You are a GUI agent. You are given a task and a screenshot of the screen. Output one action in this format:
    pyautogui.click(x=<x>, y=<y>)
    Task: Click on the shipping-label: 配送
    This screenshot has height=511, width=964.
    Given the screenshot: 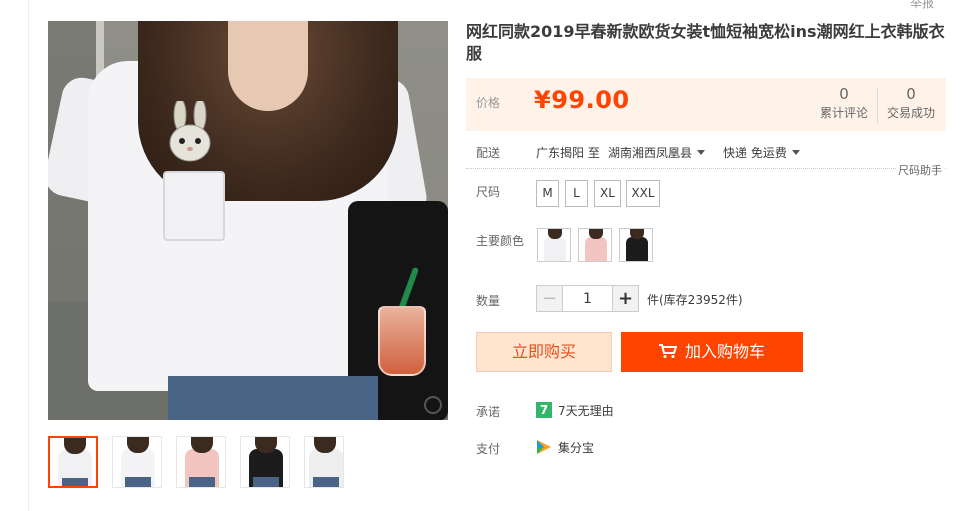 What is the action you would take?
    pyautogui.click(x=488, y=153)
    